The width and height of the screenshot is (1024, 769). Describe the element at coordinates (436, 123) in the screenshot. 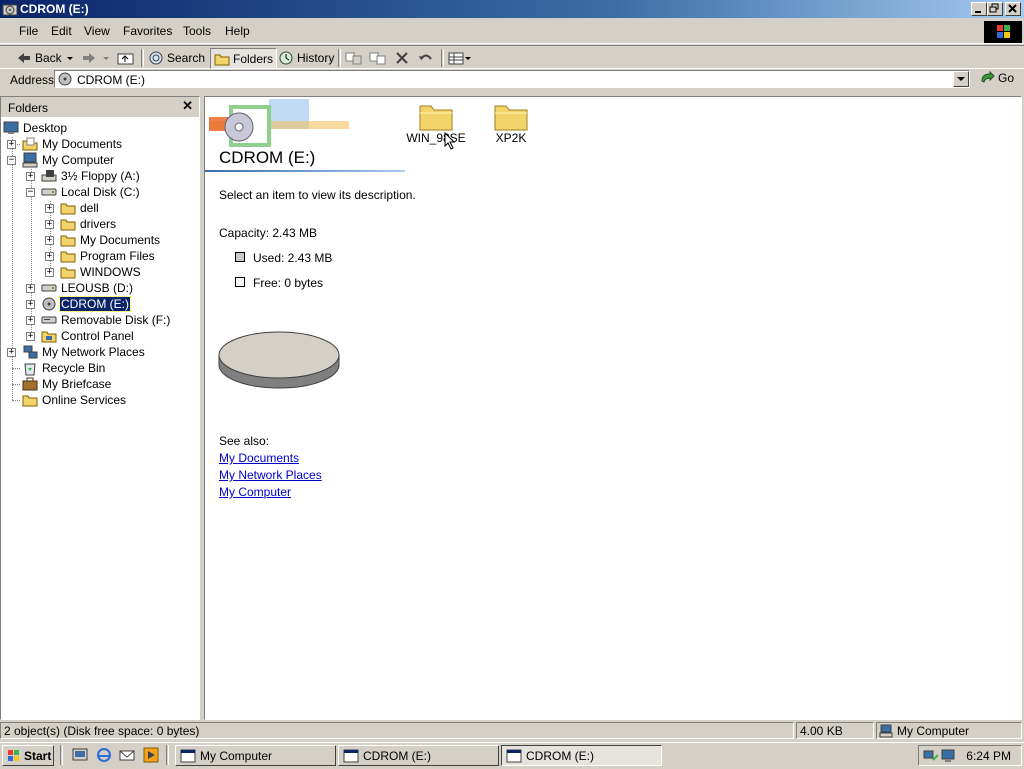

I see `folder-item-win98se: WIN_98SE` at that location.